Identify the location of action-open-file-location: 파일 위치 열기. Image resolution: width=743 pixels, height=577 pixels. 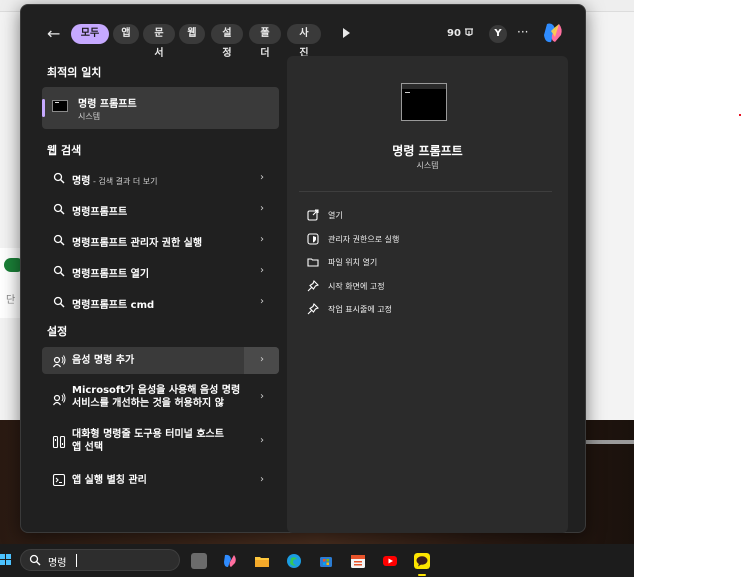
(427, 263).